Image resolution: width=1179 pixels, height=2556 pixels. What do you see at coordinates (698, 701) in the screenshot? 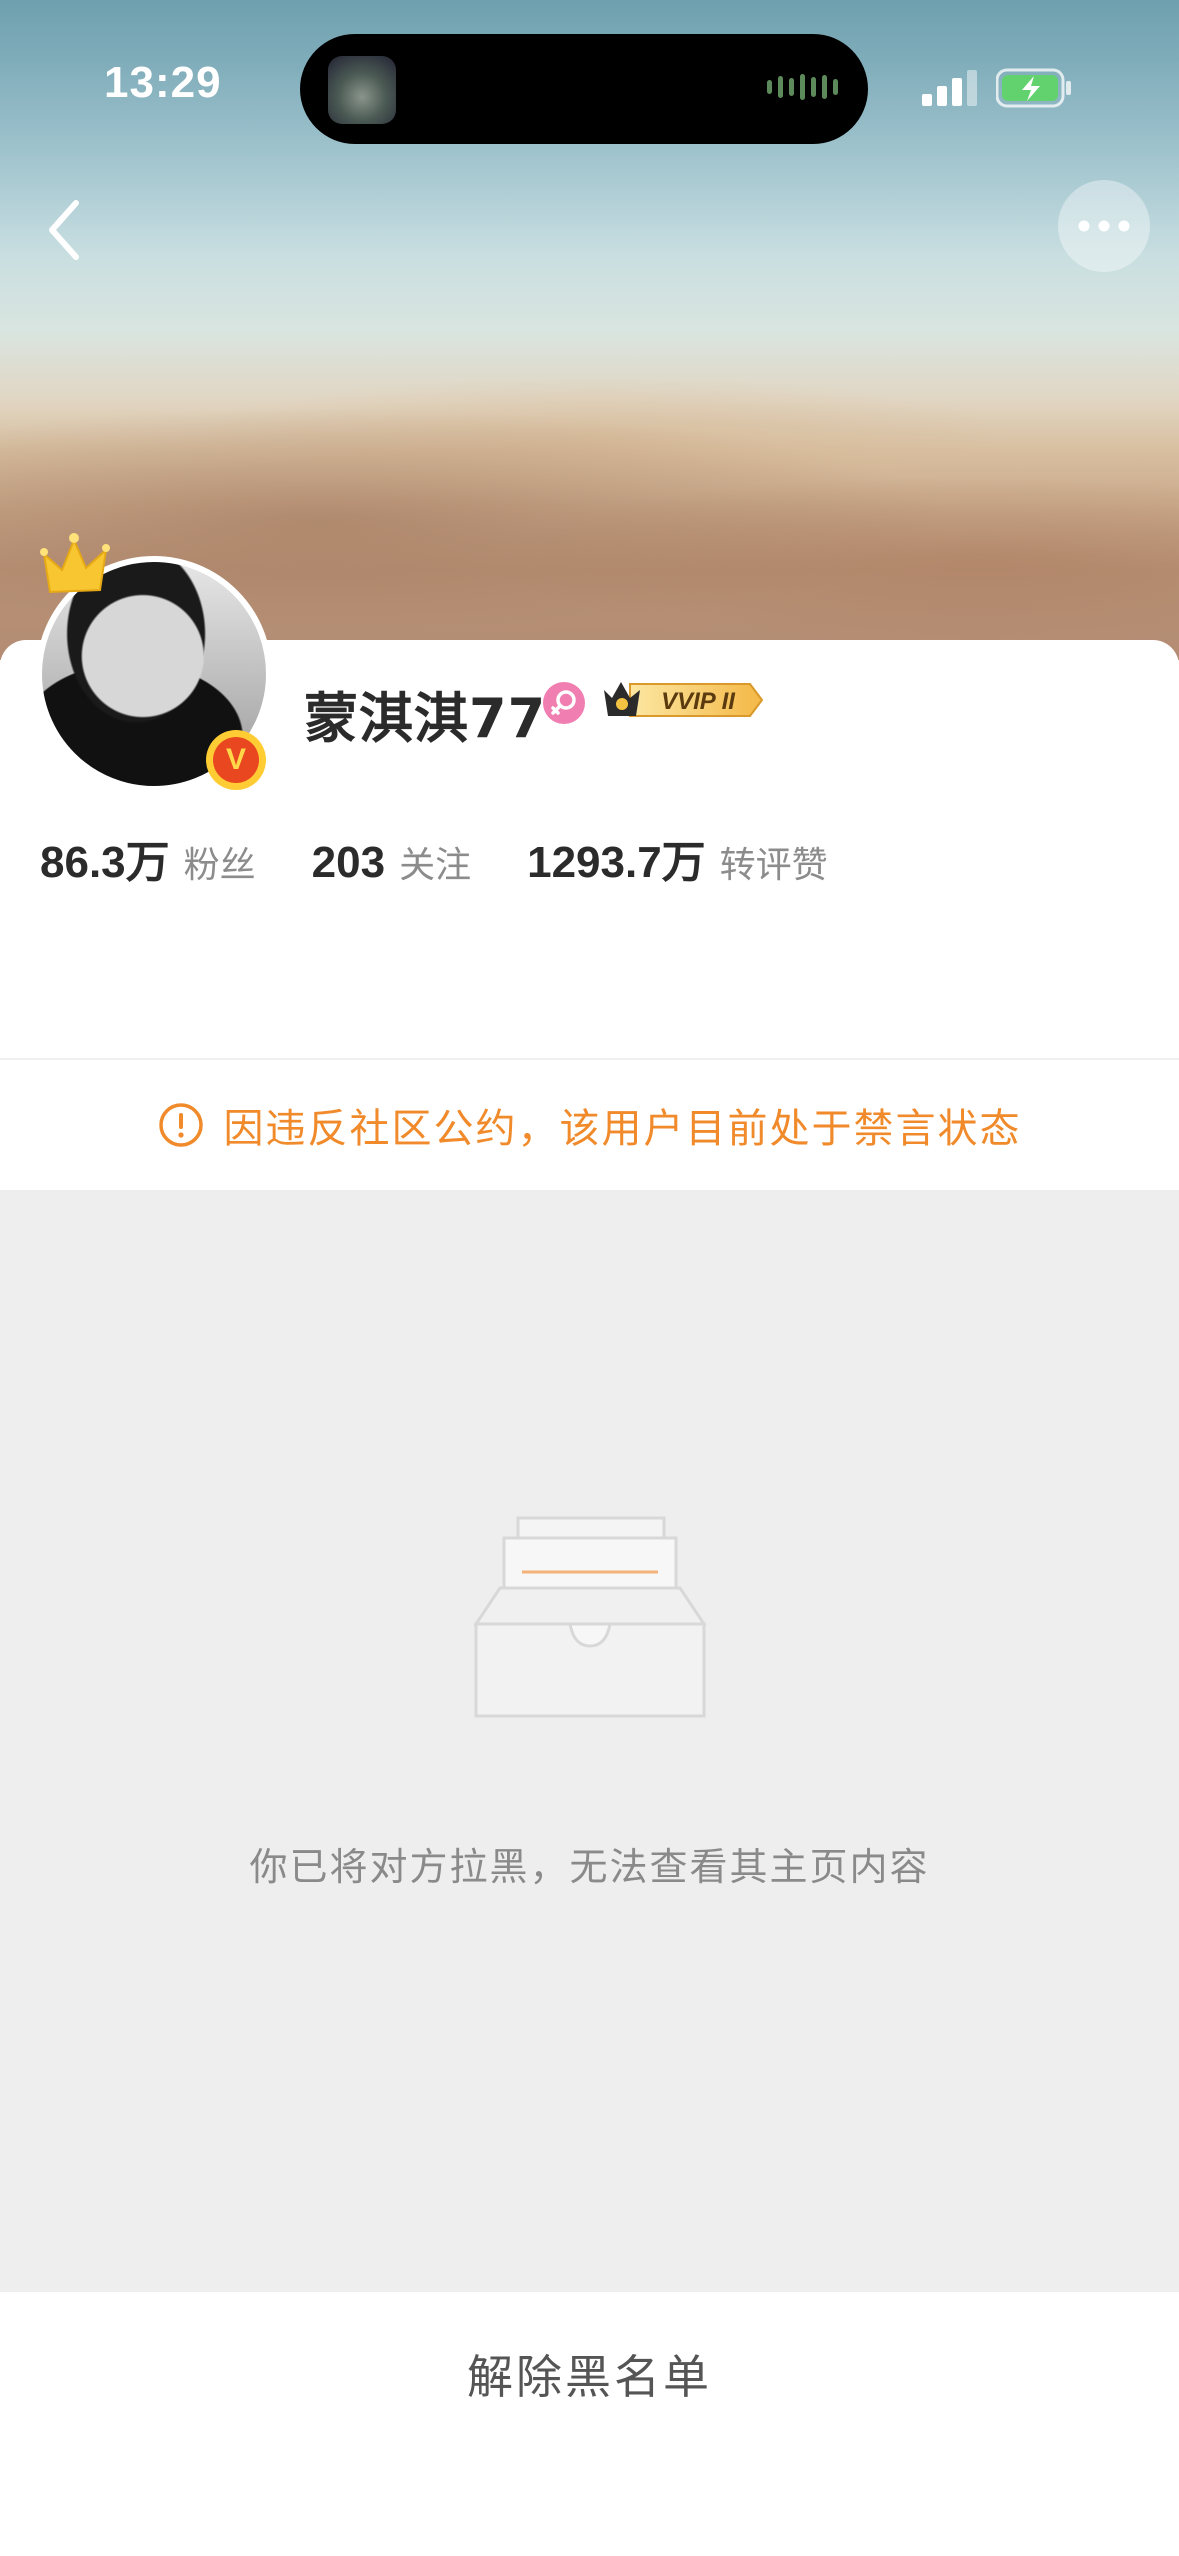
I see `vip-badge-label: VVIP II` at bounding box center [698, 701].